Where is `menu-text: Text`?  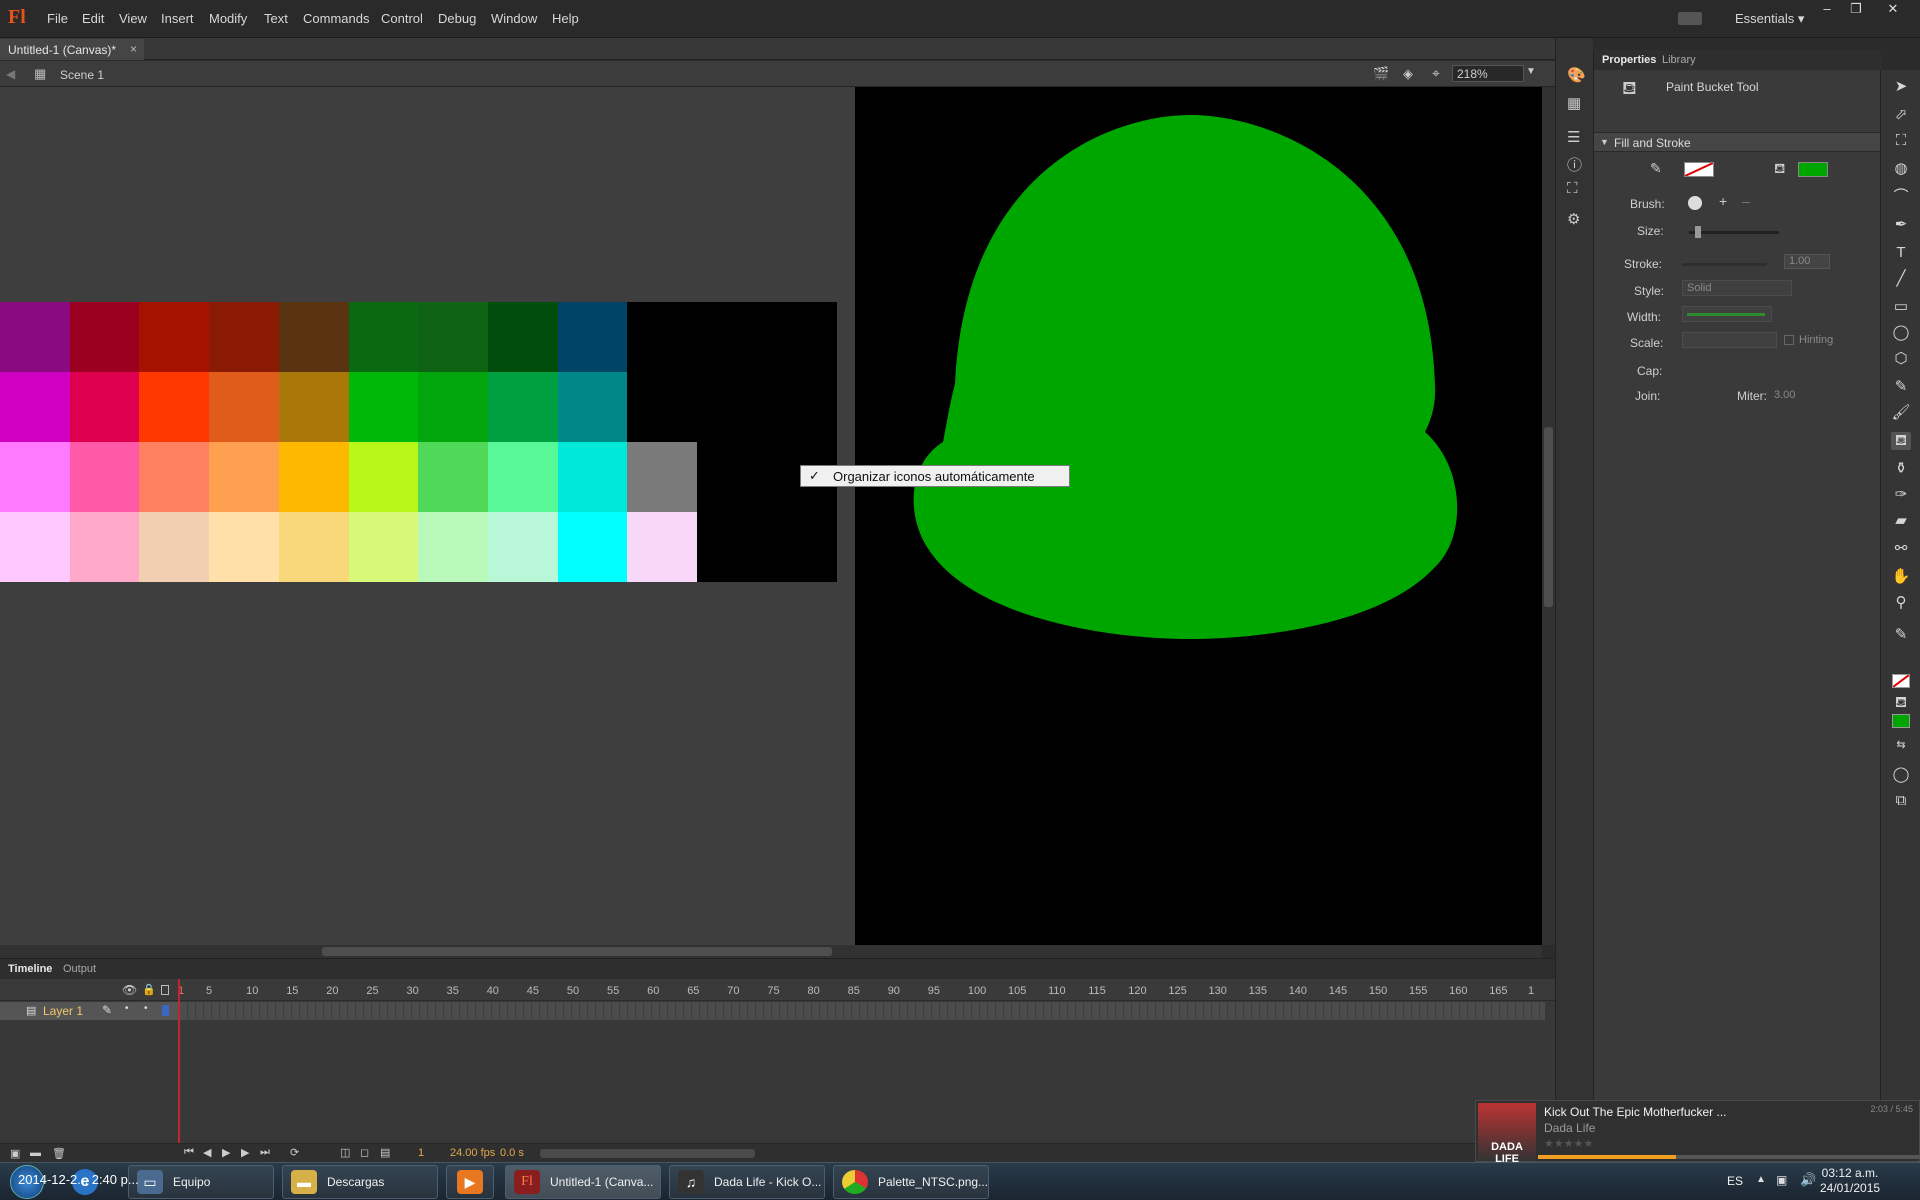 menu-text: Text is located at coordinates (276, 18).